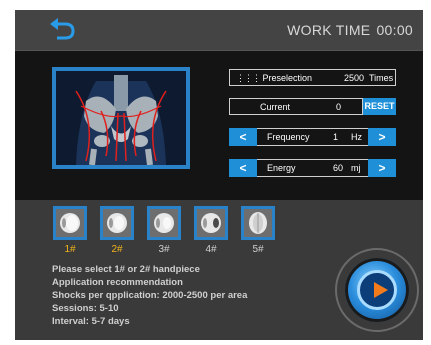  I want to click on dots-grid-icon: ⋮⋮⋮, so click(248, 78).